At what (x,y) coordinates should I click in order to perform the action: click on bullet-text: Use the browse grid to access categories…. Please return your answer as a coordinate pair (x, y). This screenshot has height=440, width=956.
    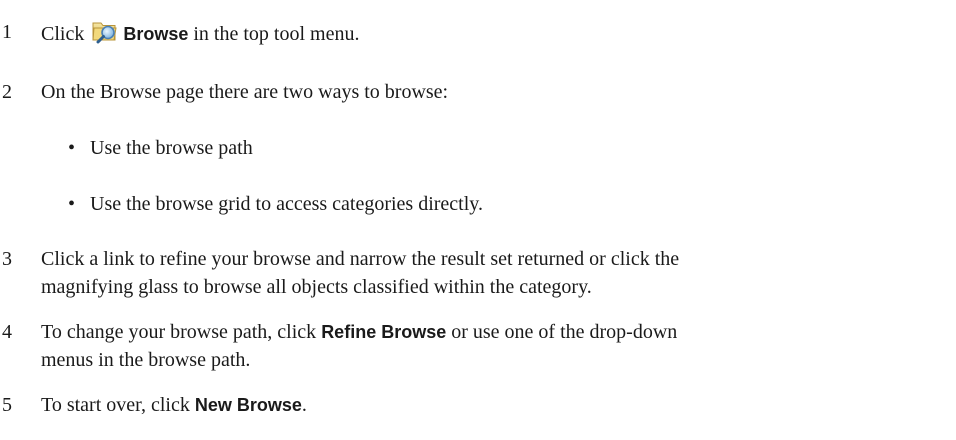
    Looking at the image, I should click on (286, 204).